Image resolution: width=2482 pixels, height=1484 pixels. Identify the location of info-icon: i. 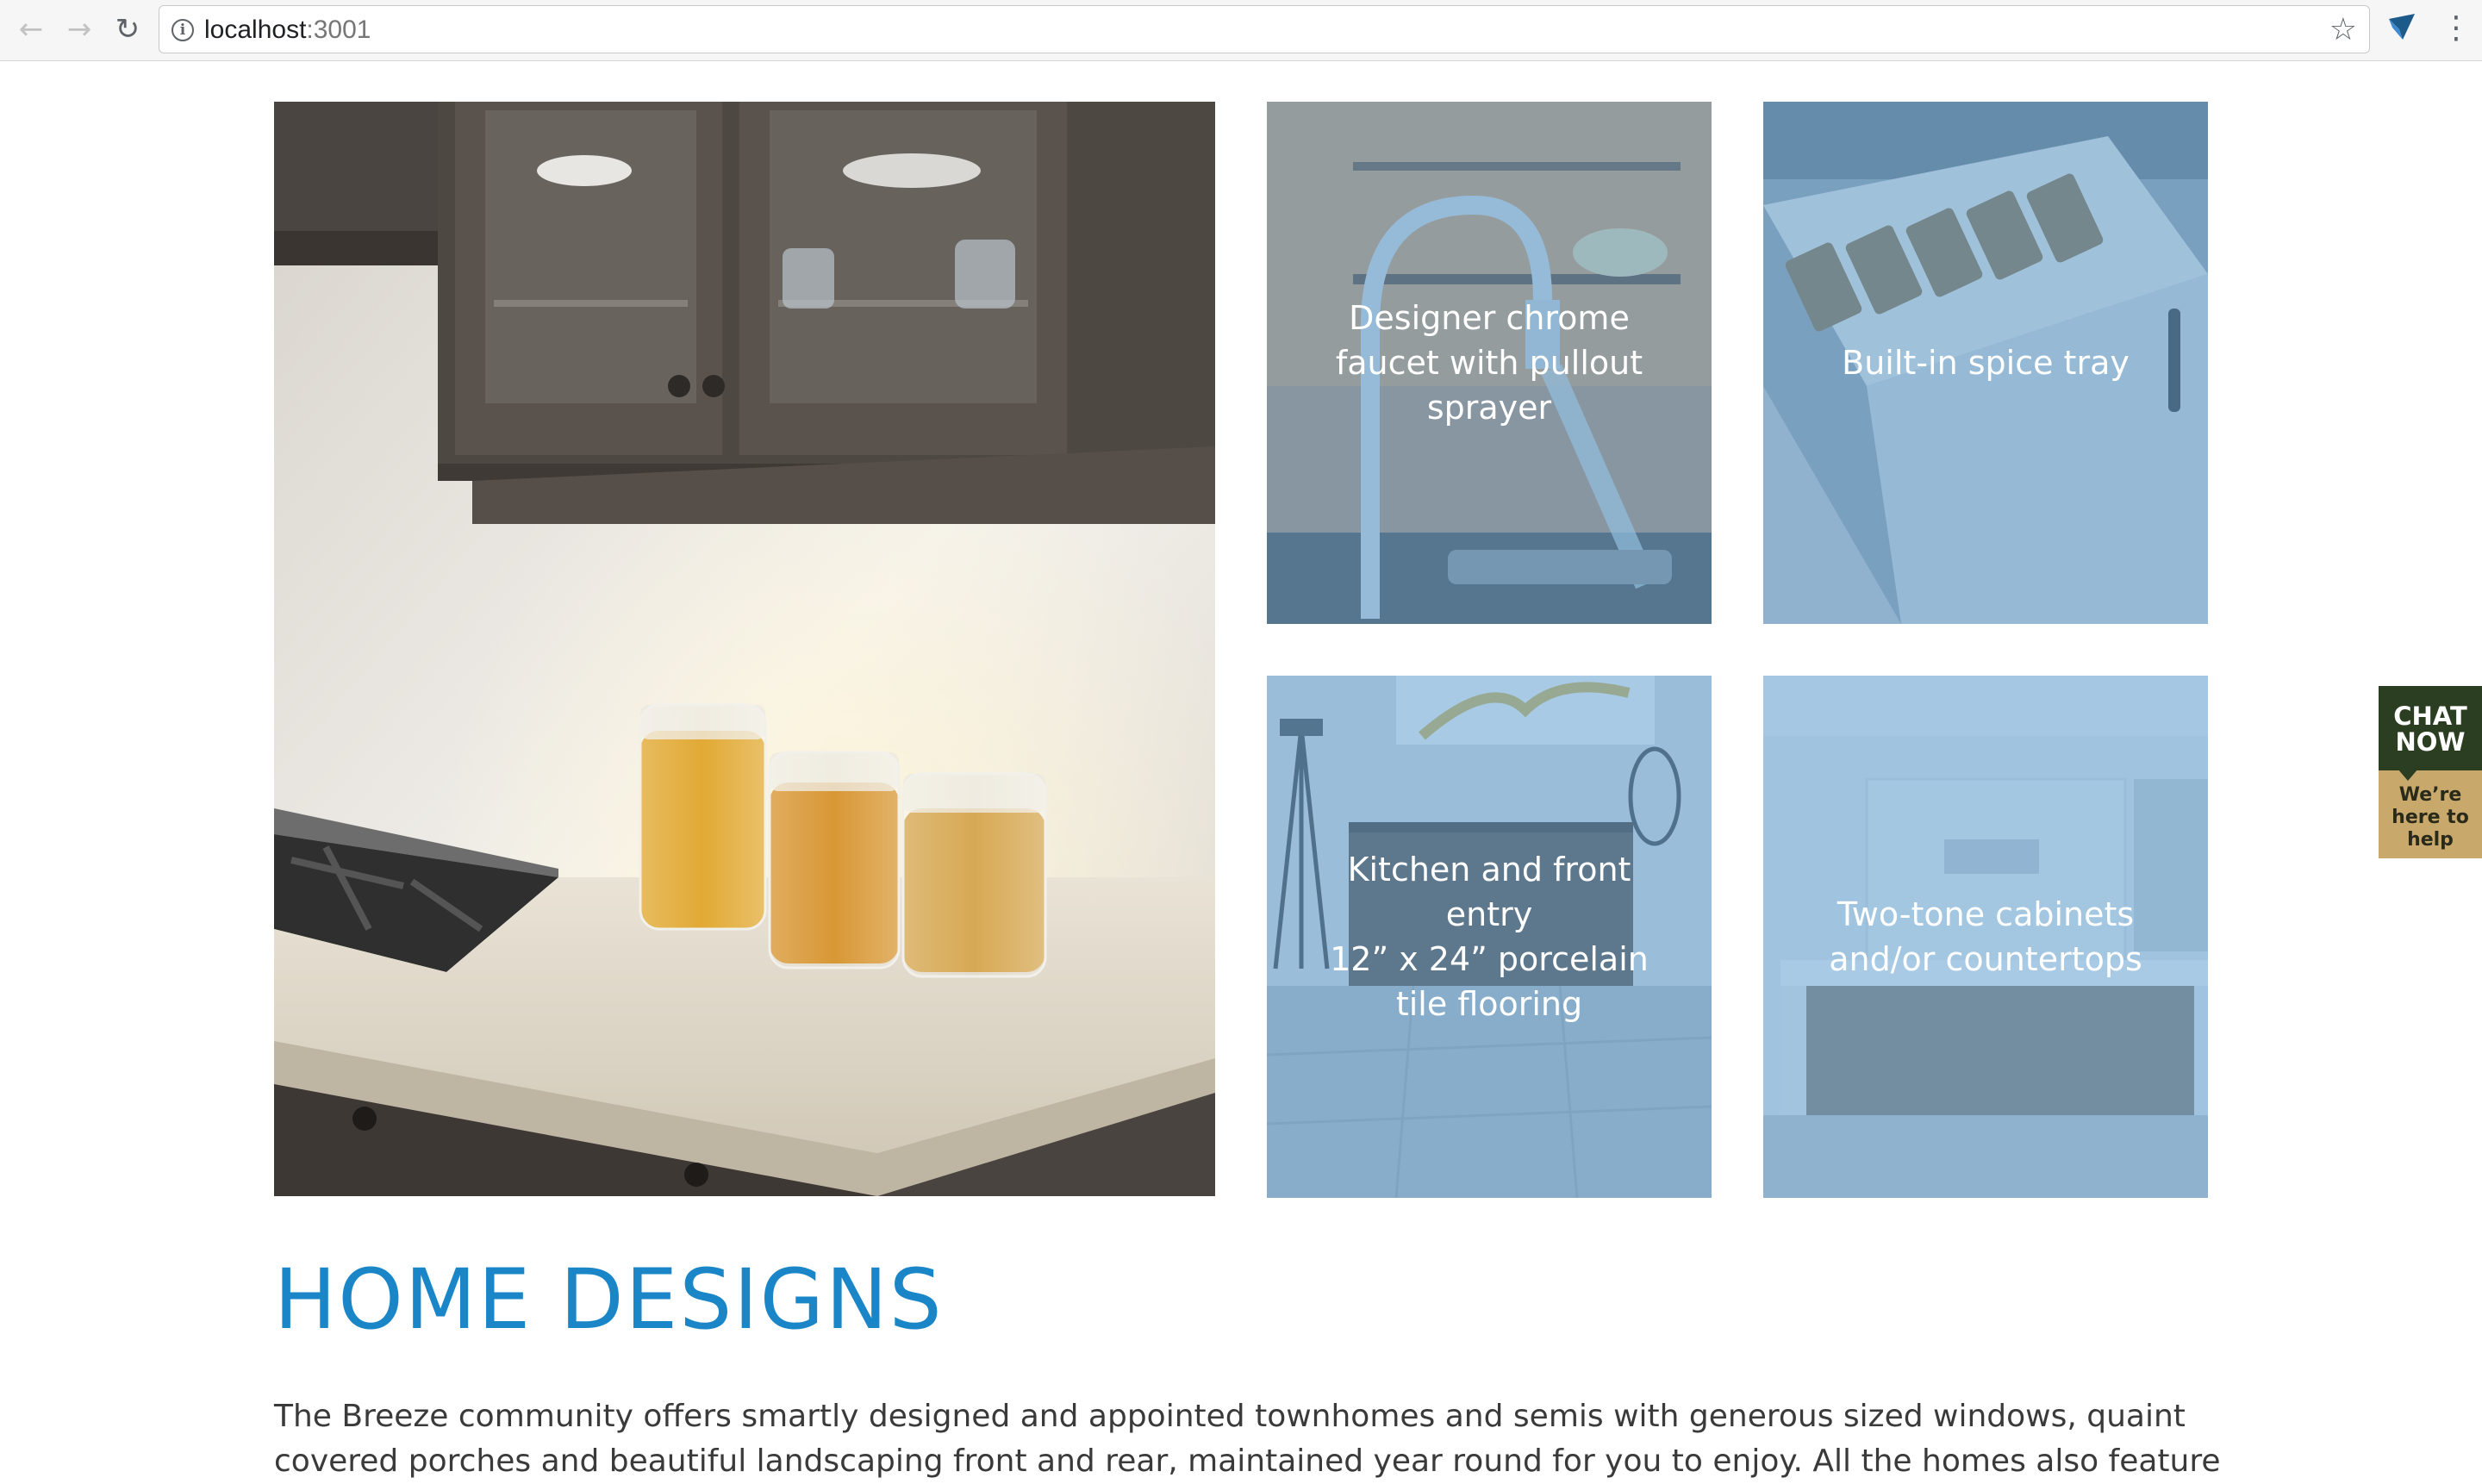
(182, 30).